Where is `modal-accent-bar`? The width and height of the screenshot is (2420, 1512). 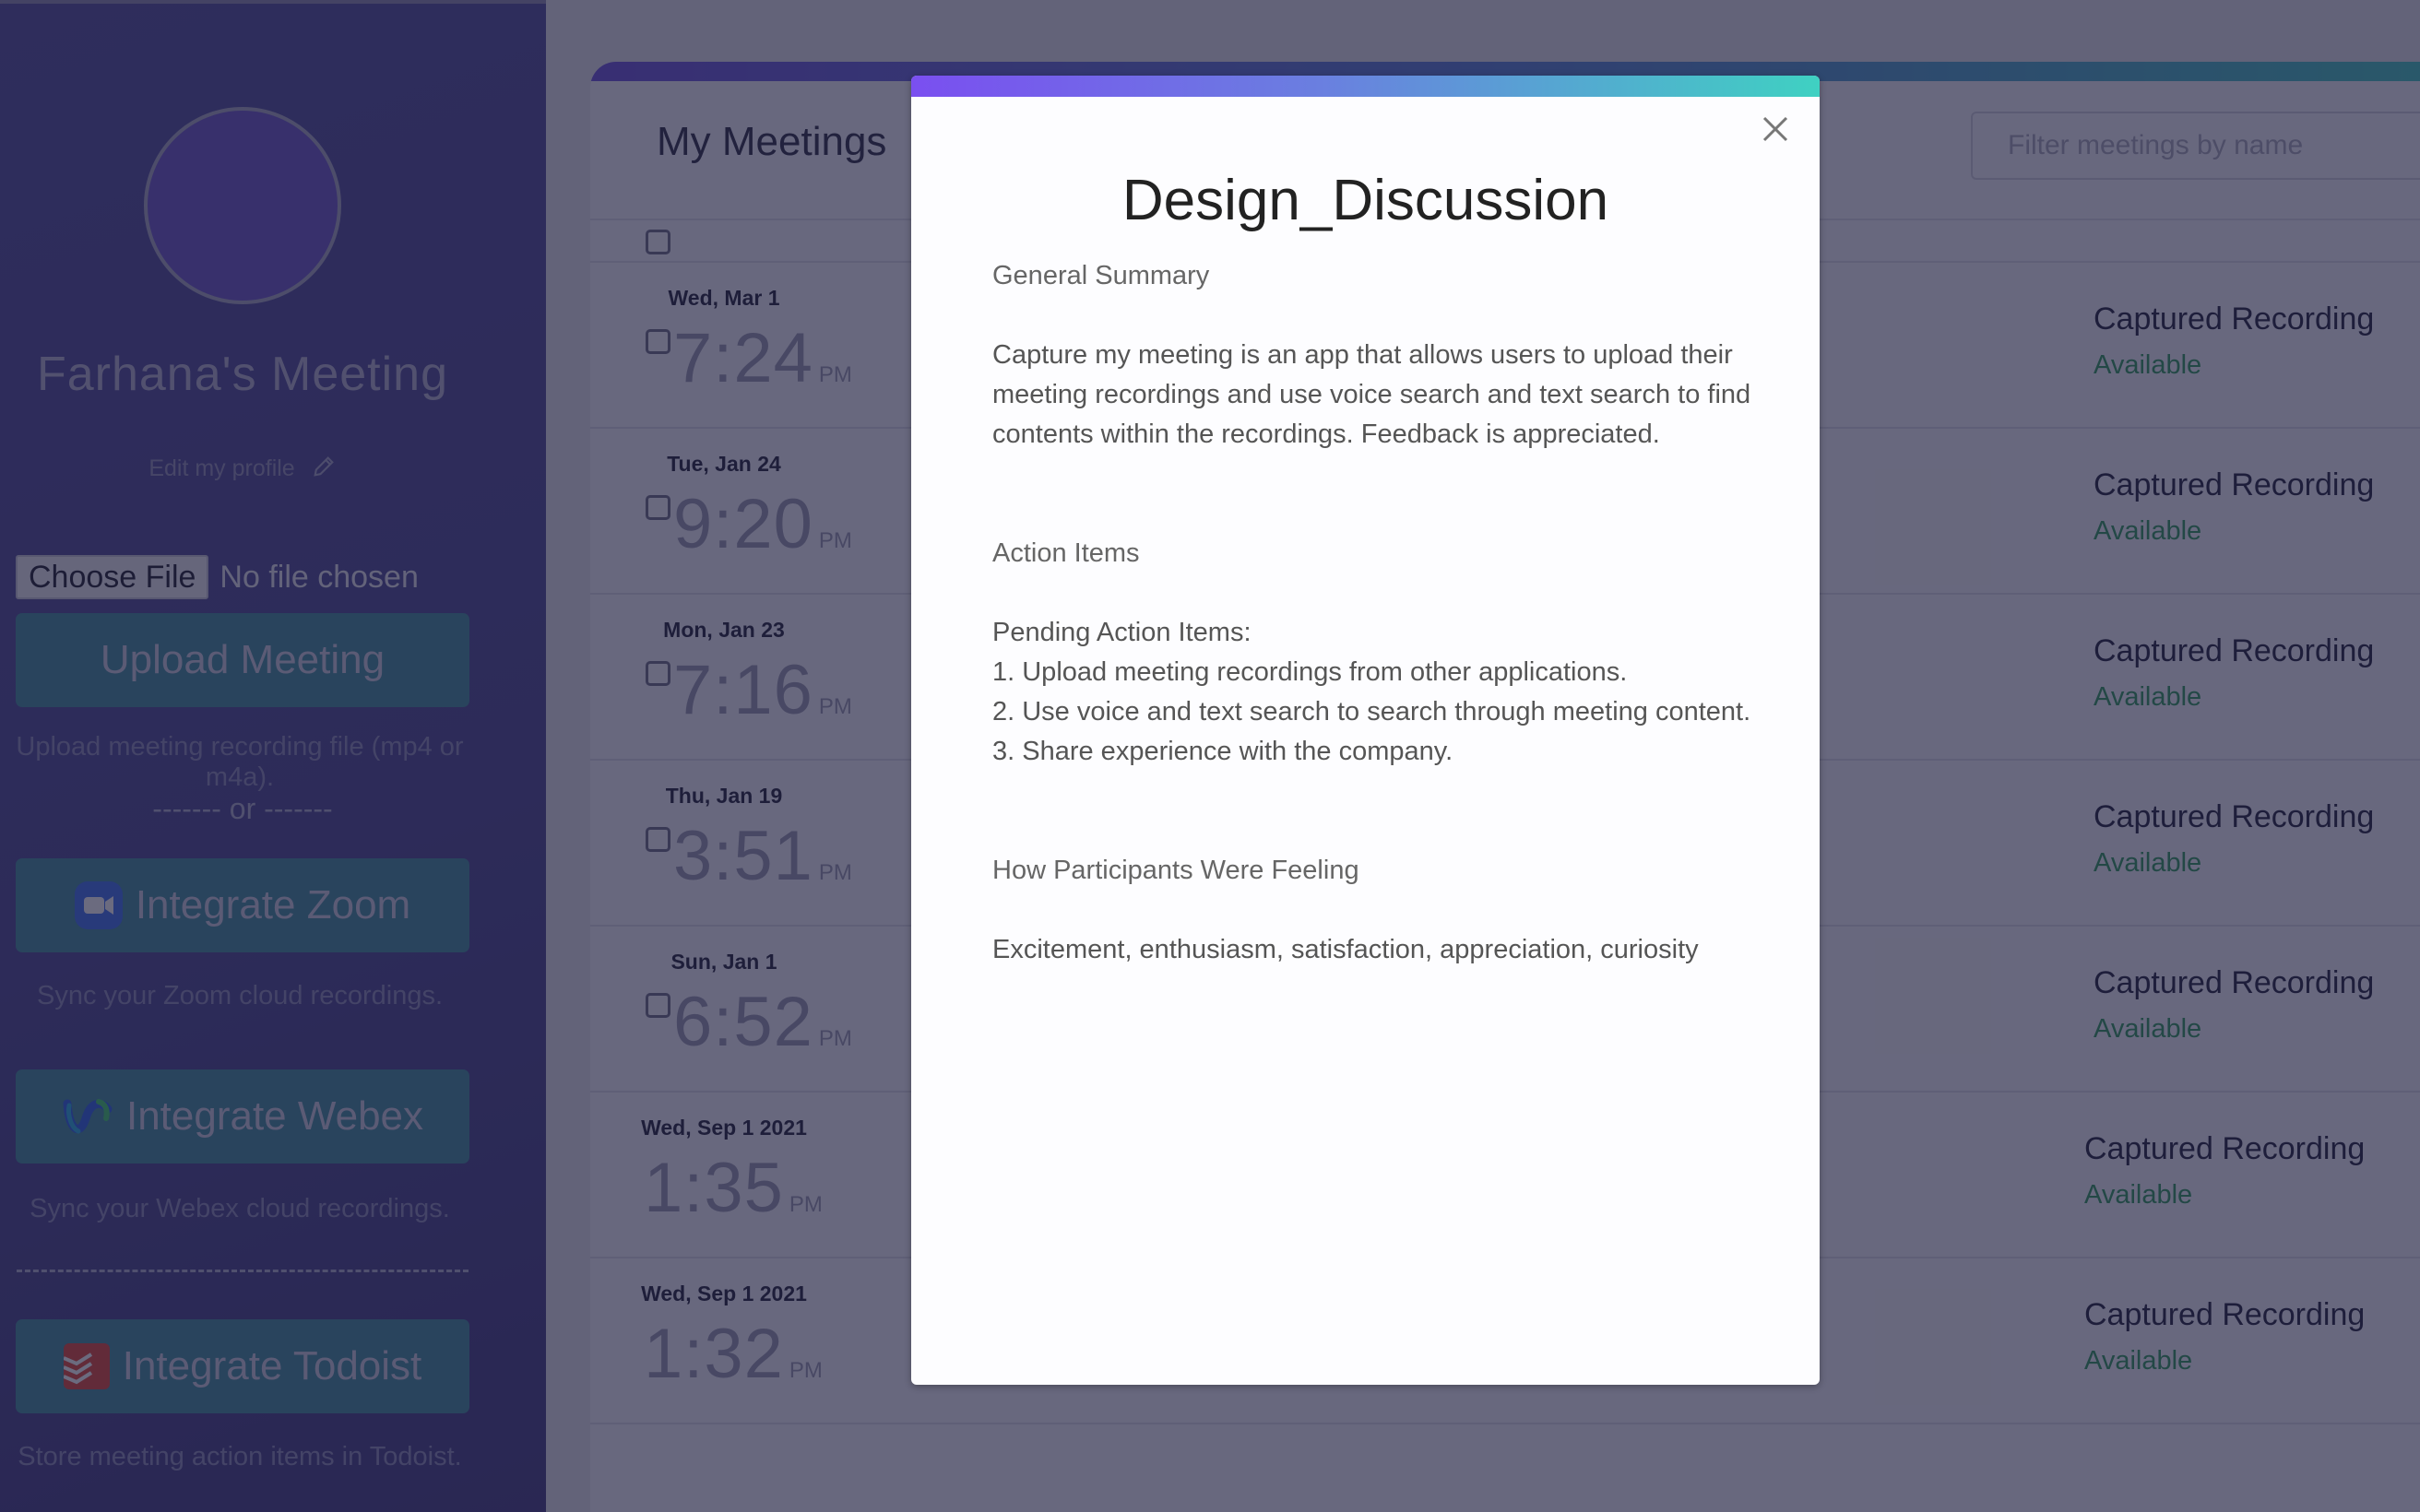
modal-accent-bar is located at coordinates (1365, 86).